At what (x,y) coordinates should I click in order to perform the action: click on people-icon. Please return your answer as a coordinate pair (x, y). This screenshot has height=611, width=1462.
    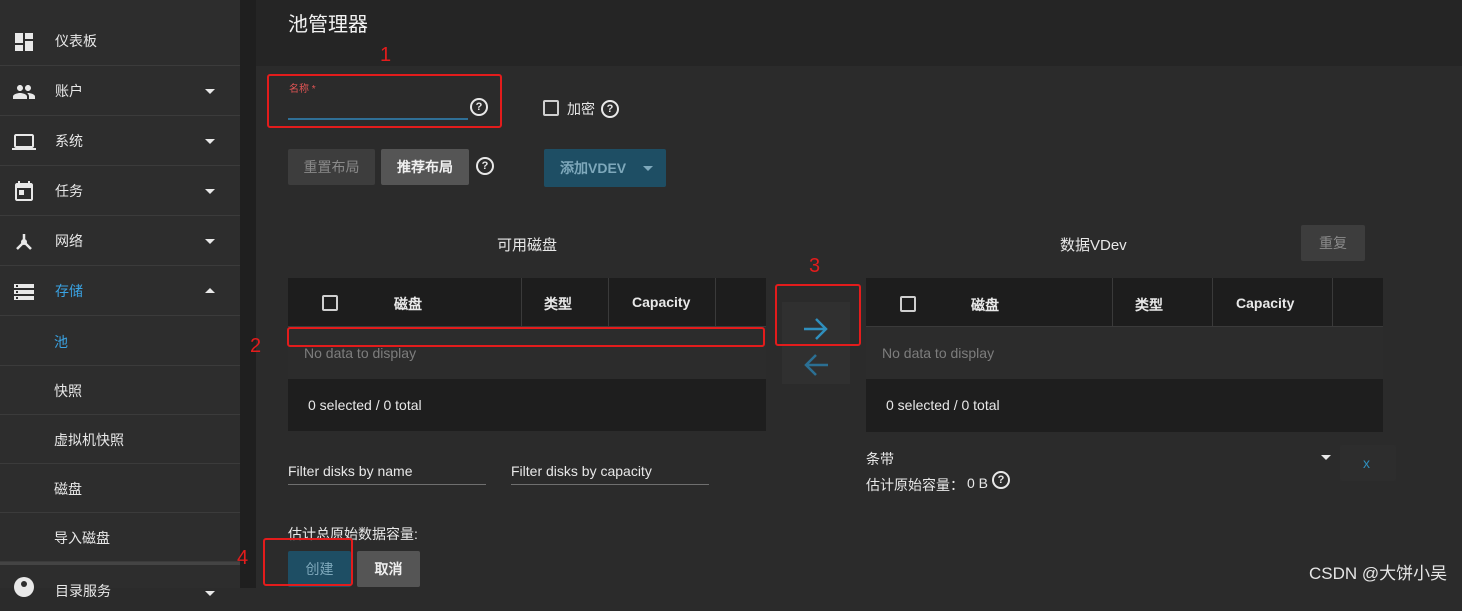
    Looking at the image, I should click on (24, 92).